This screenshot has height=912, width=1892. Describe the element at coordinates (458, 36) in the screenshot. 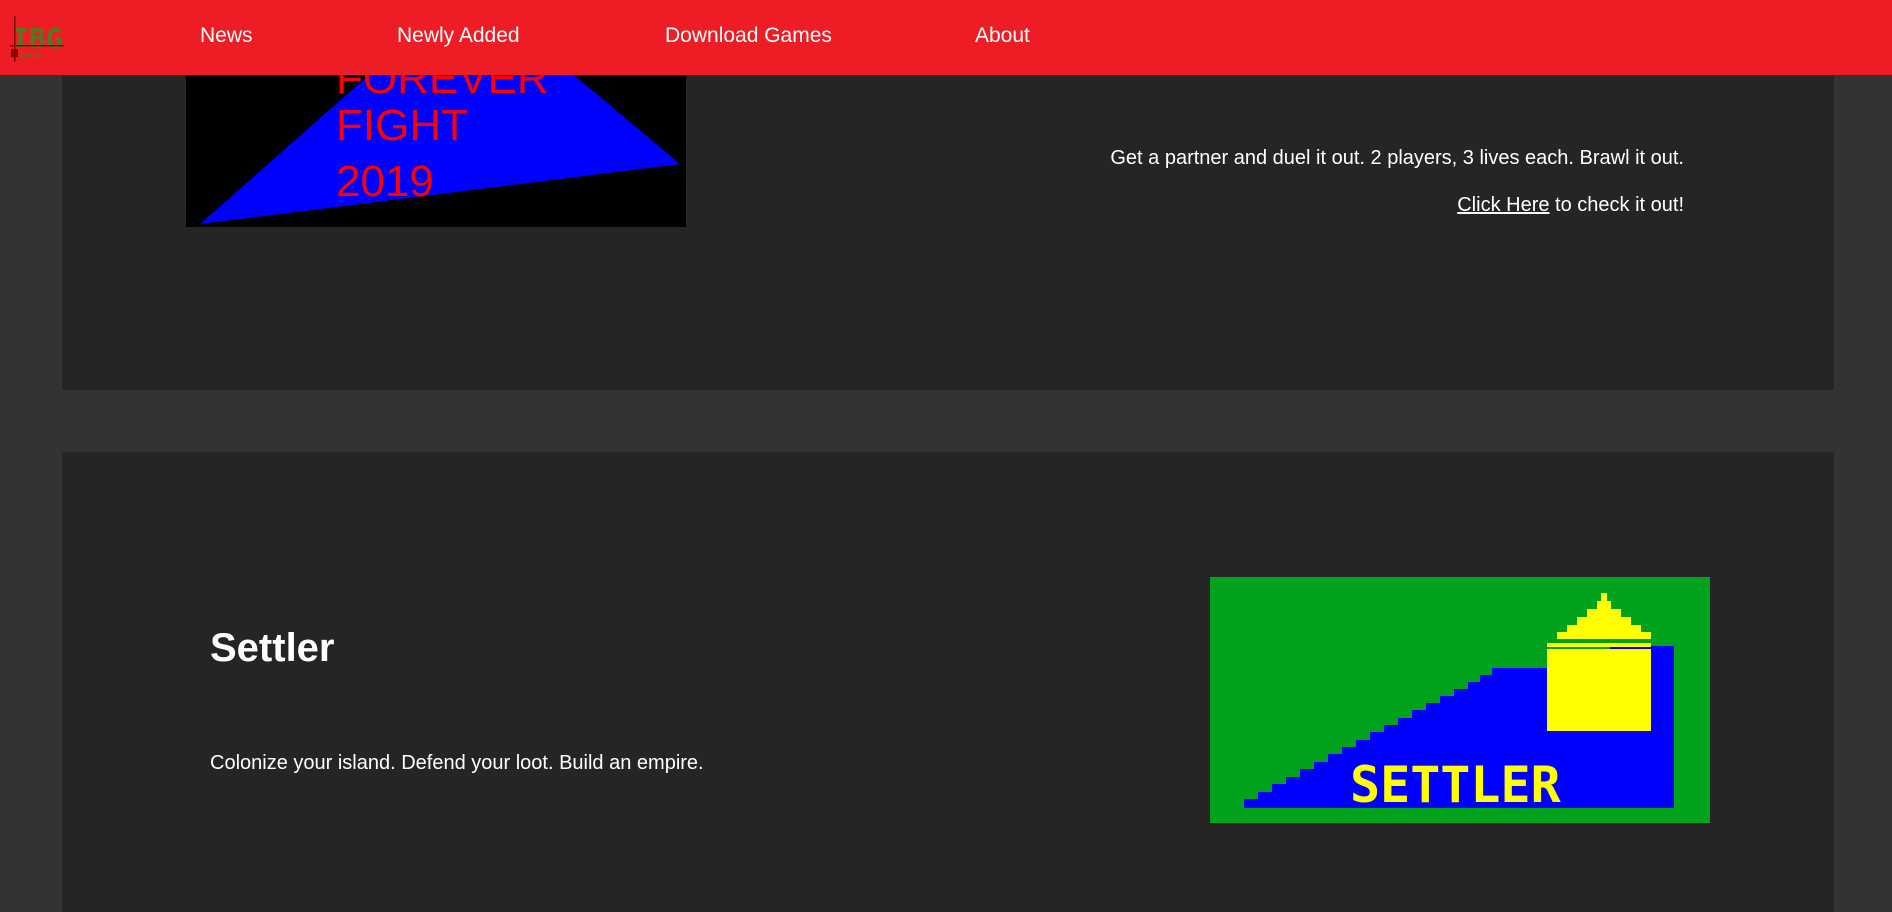

I see `nav-newly-added: Newly Added` at that location.